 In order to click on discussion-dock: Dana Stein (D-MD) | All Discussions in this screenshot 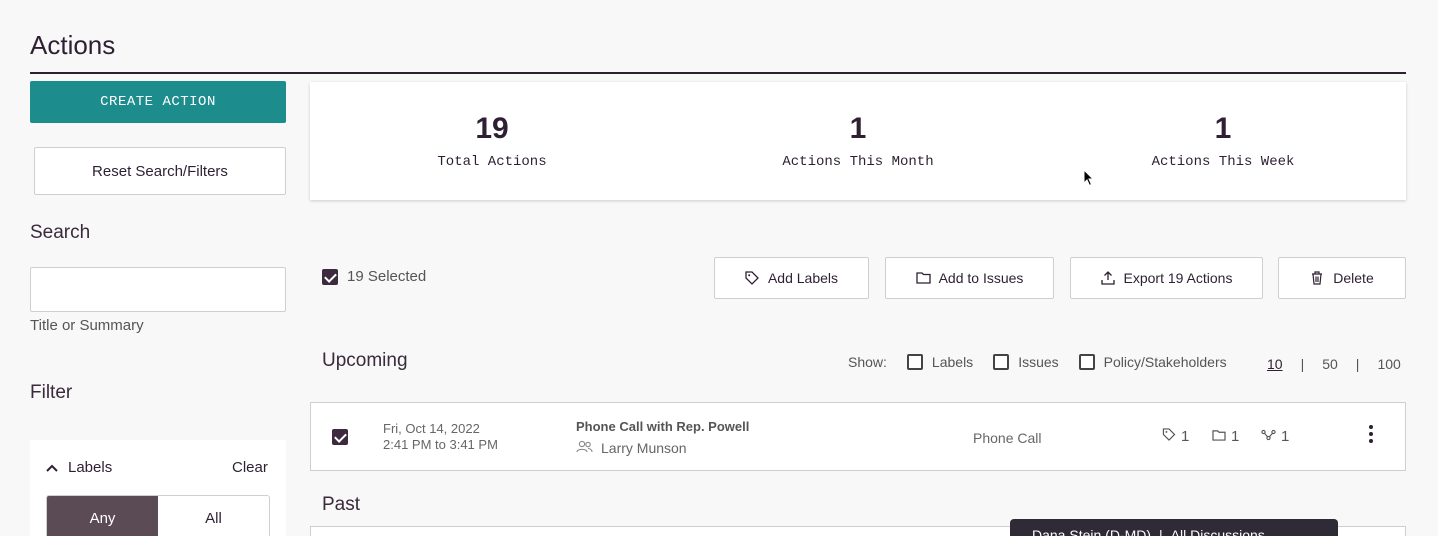, I will do `click(1174, 527)`.